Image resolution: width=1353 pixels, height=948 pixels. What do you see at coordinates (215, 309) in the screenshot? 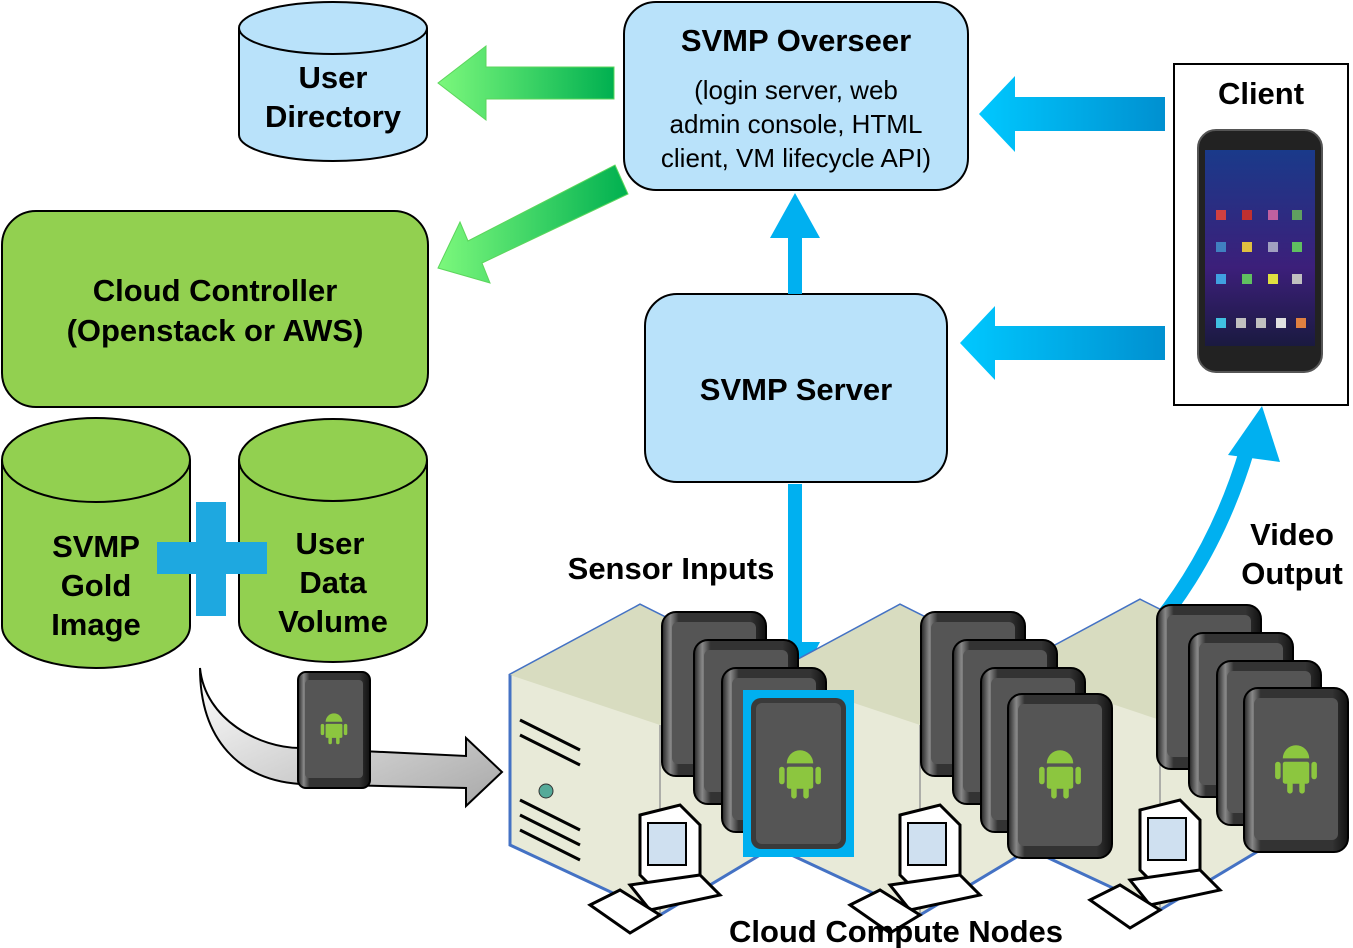
I see `cloud-controller-box: Cloud Controller (Openstack or AWS)` at bounding box center [215, 309].